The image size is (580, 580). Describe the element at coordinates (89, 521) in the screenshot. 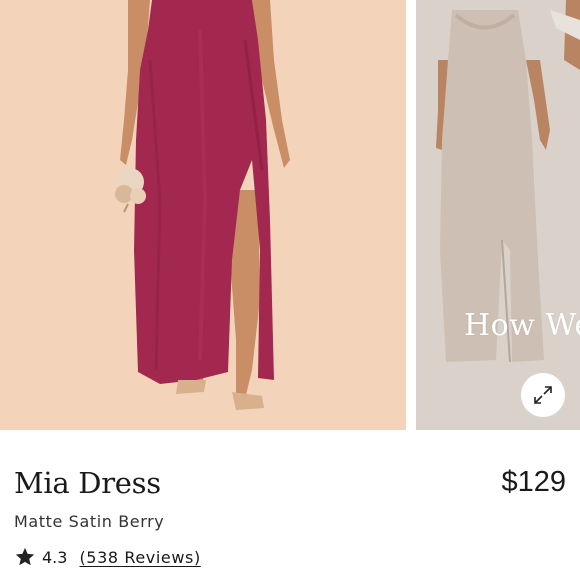

I see `product-variant: Matte Satin Berry` at that location.